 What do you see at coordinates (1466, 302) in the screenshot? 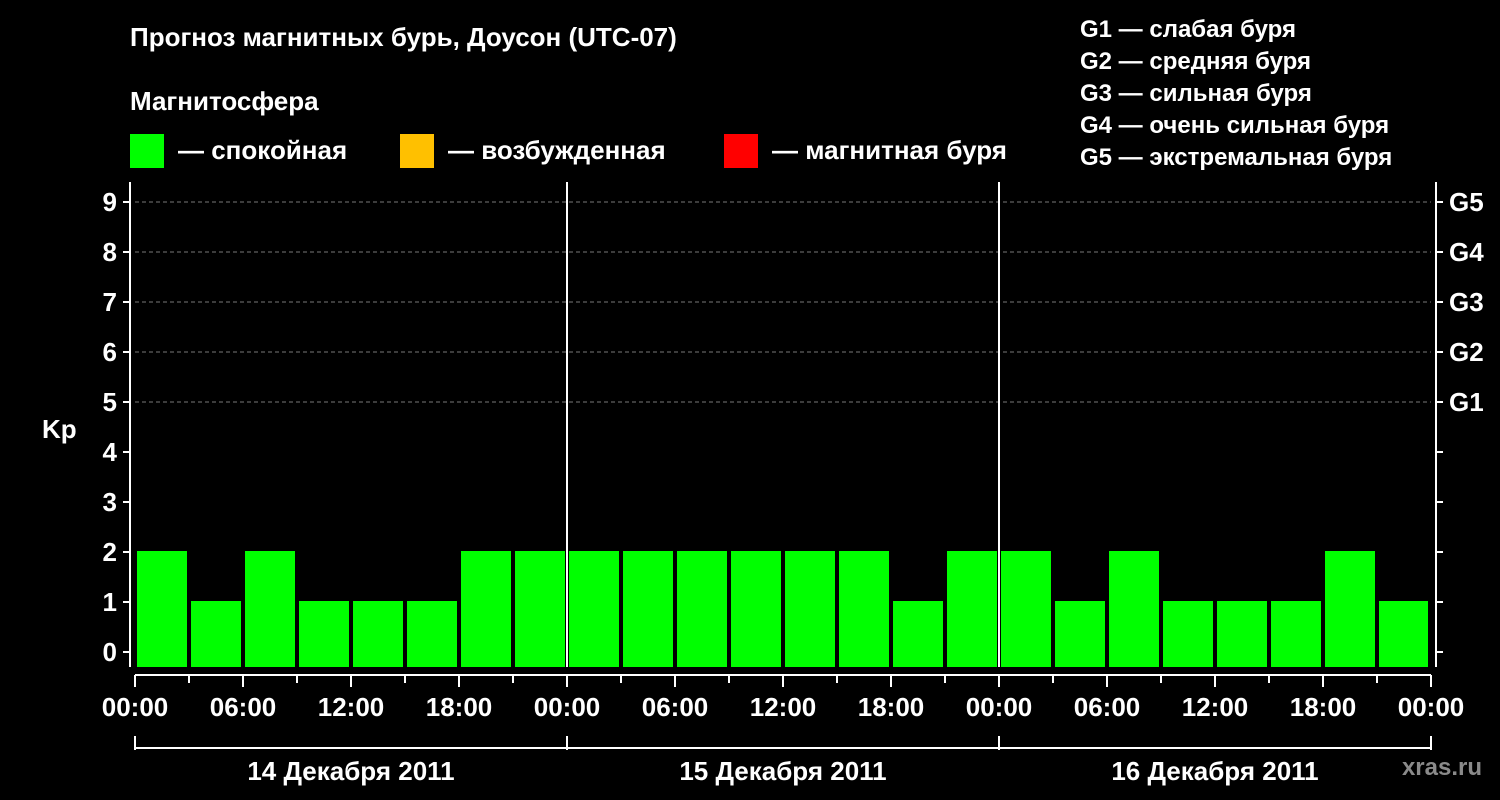
I see `storm-level-tick-label: G3` at bounding box center [1466, 302].